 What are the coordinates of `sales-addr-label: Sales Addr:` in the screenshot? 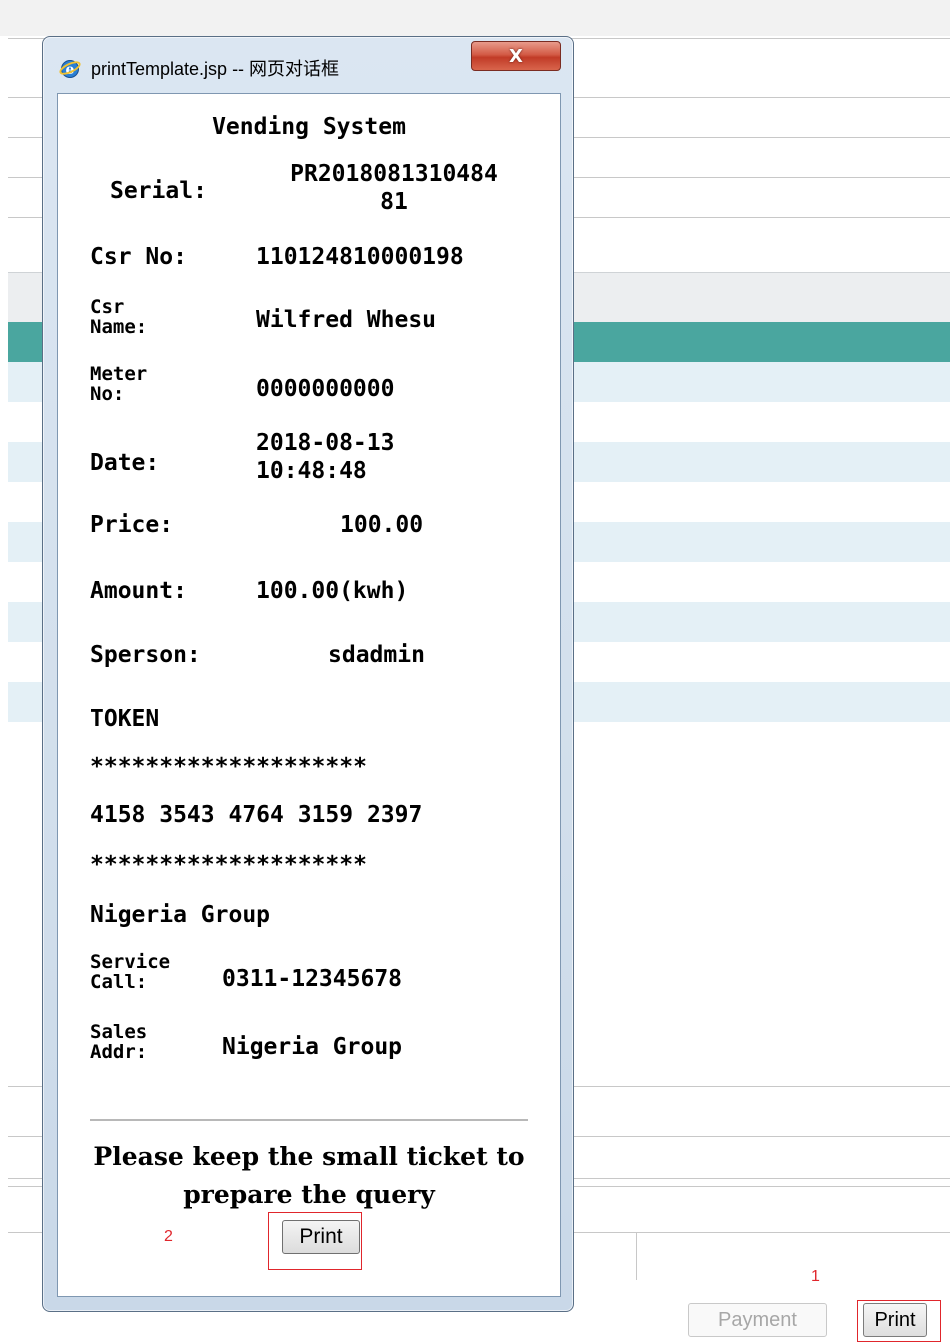 It's located at (118, 1042).